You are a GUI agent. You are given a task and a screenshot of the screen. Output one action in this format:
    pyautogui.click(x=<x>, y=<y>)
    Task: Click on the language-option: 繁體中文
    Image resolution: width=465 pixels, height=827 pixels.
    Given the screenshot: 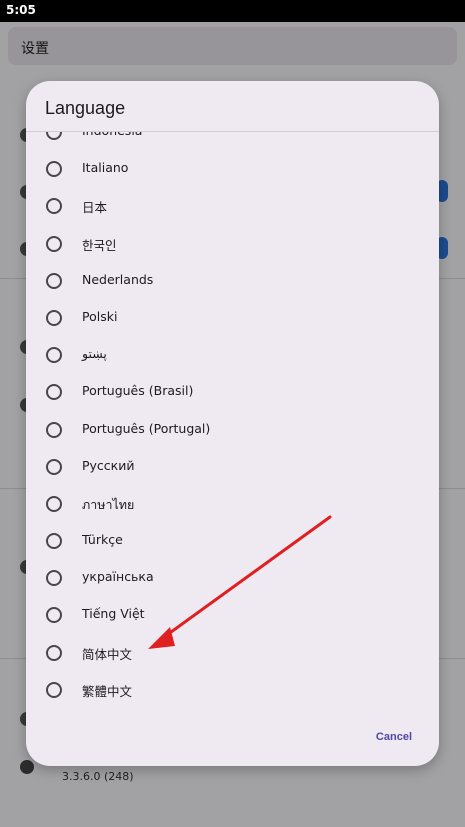 What is the action you would take?
    pyautogui.click(x=232, y=689)
    